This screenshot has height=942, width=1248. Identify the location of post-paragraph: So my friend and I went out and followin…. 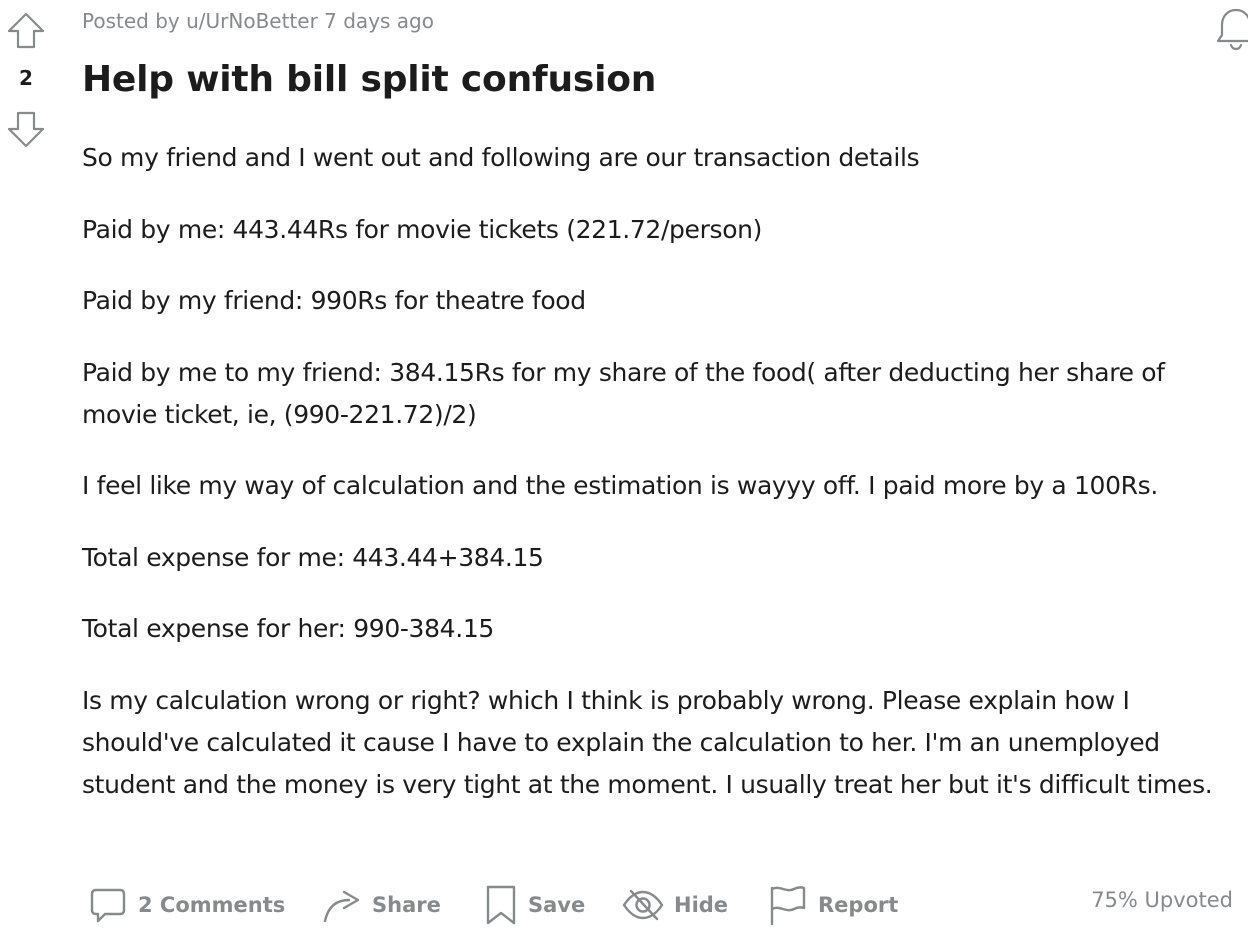
(501, 157).